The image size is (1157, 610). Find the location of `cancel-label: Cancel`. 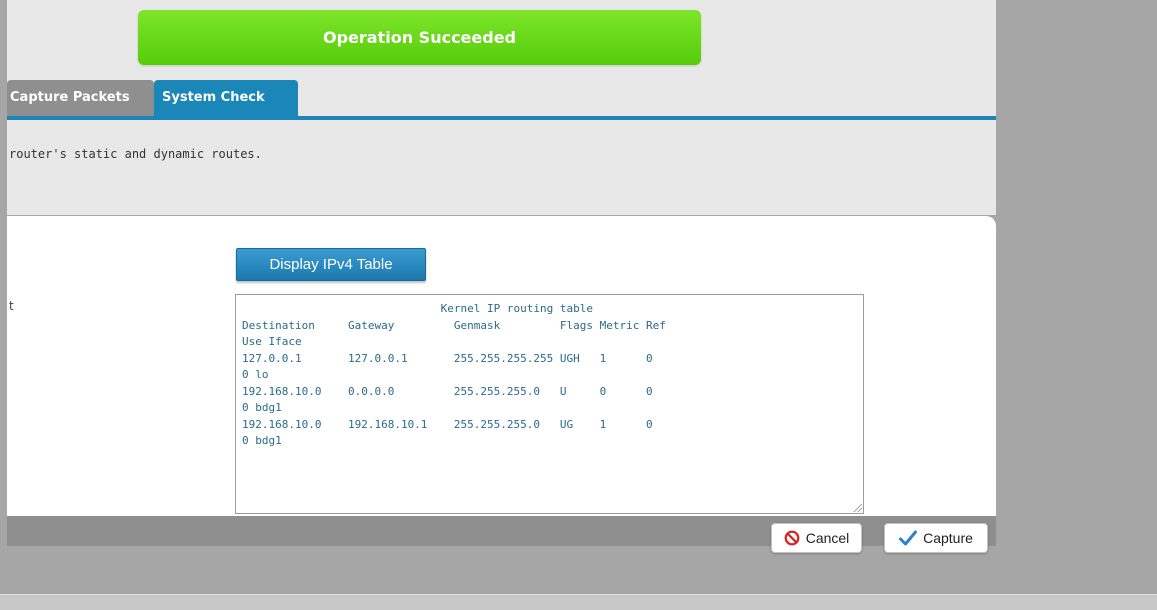

cancel-label: Cancel is located at coordinates (827, 538).